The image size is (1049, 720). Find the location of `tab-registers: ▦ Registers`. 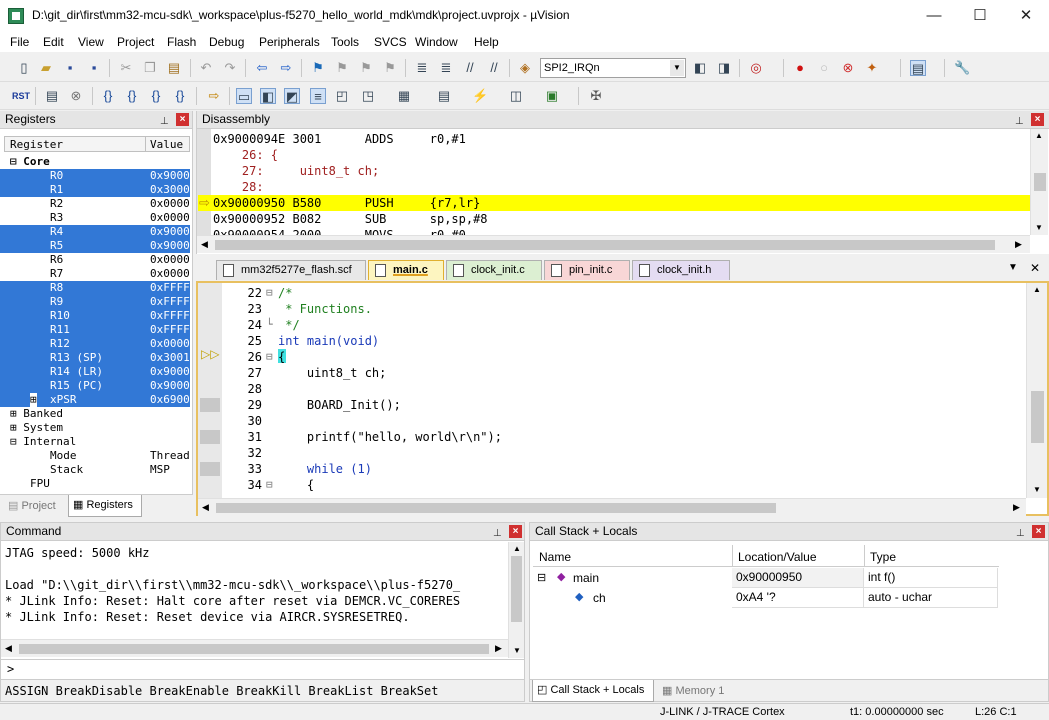

tab-registers: ▦ Registers is located at coordinates (105, 506).